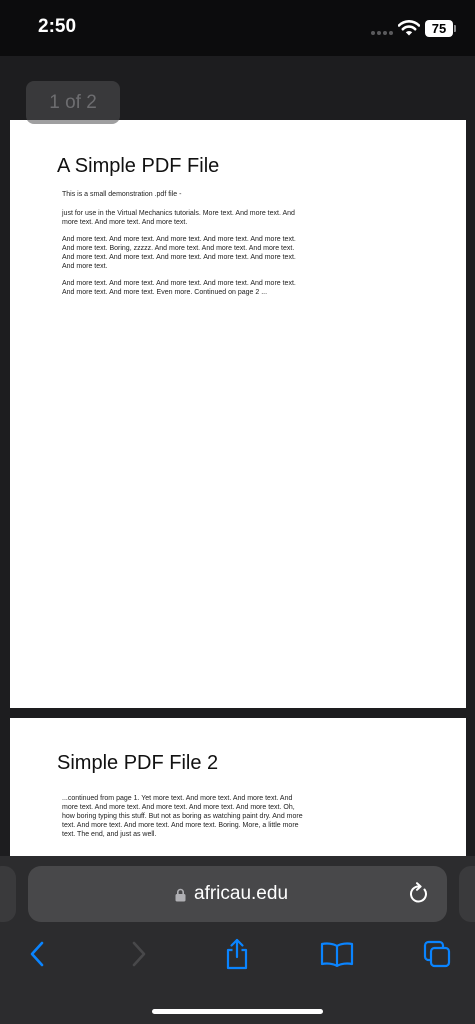  What do you see at coordinates (241, 893) in the screenshot?
I see `url-text: africau.edu` at bounding box center [241, 893].